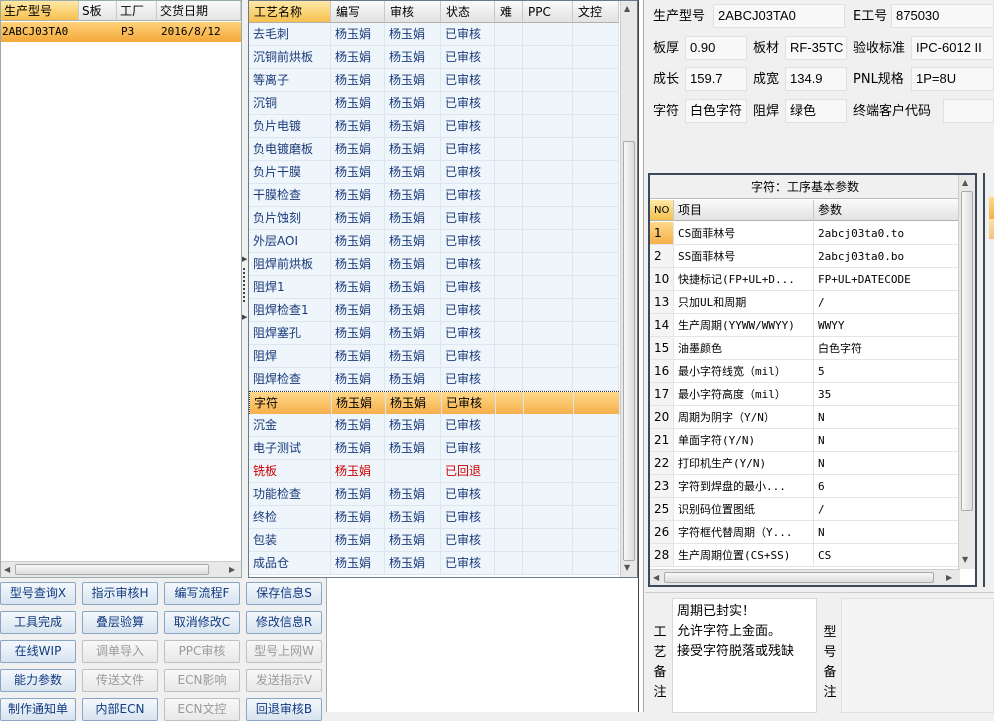  What do you see at coordinates (358, 12) in the screenshot?
I see `col-header-author: 编写` at bounding box center [358, 12].